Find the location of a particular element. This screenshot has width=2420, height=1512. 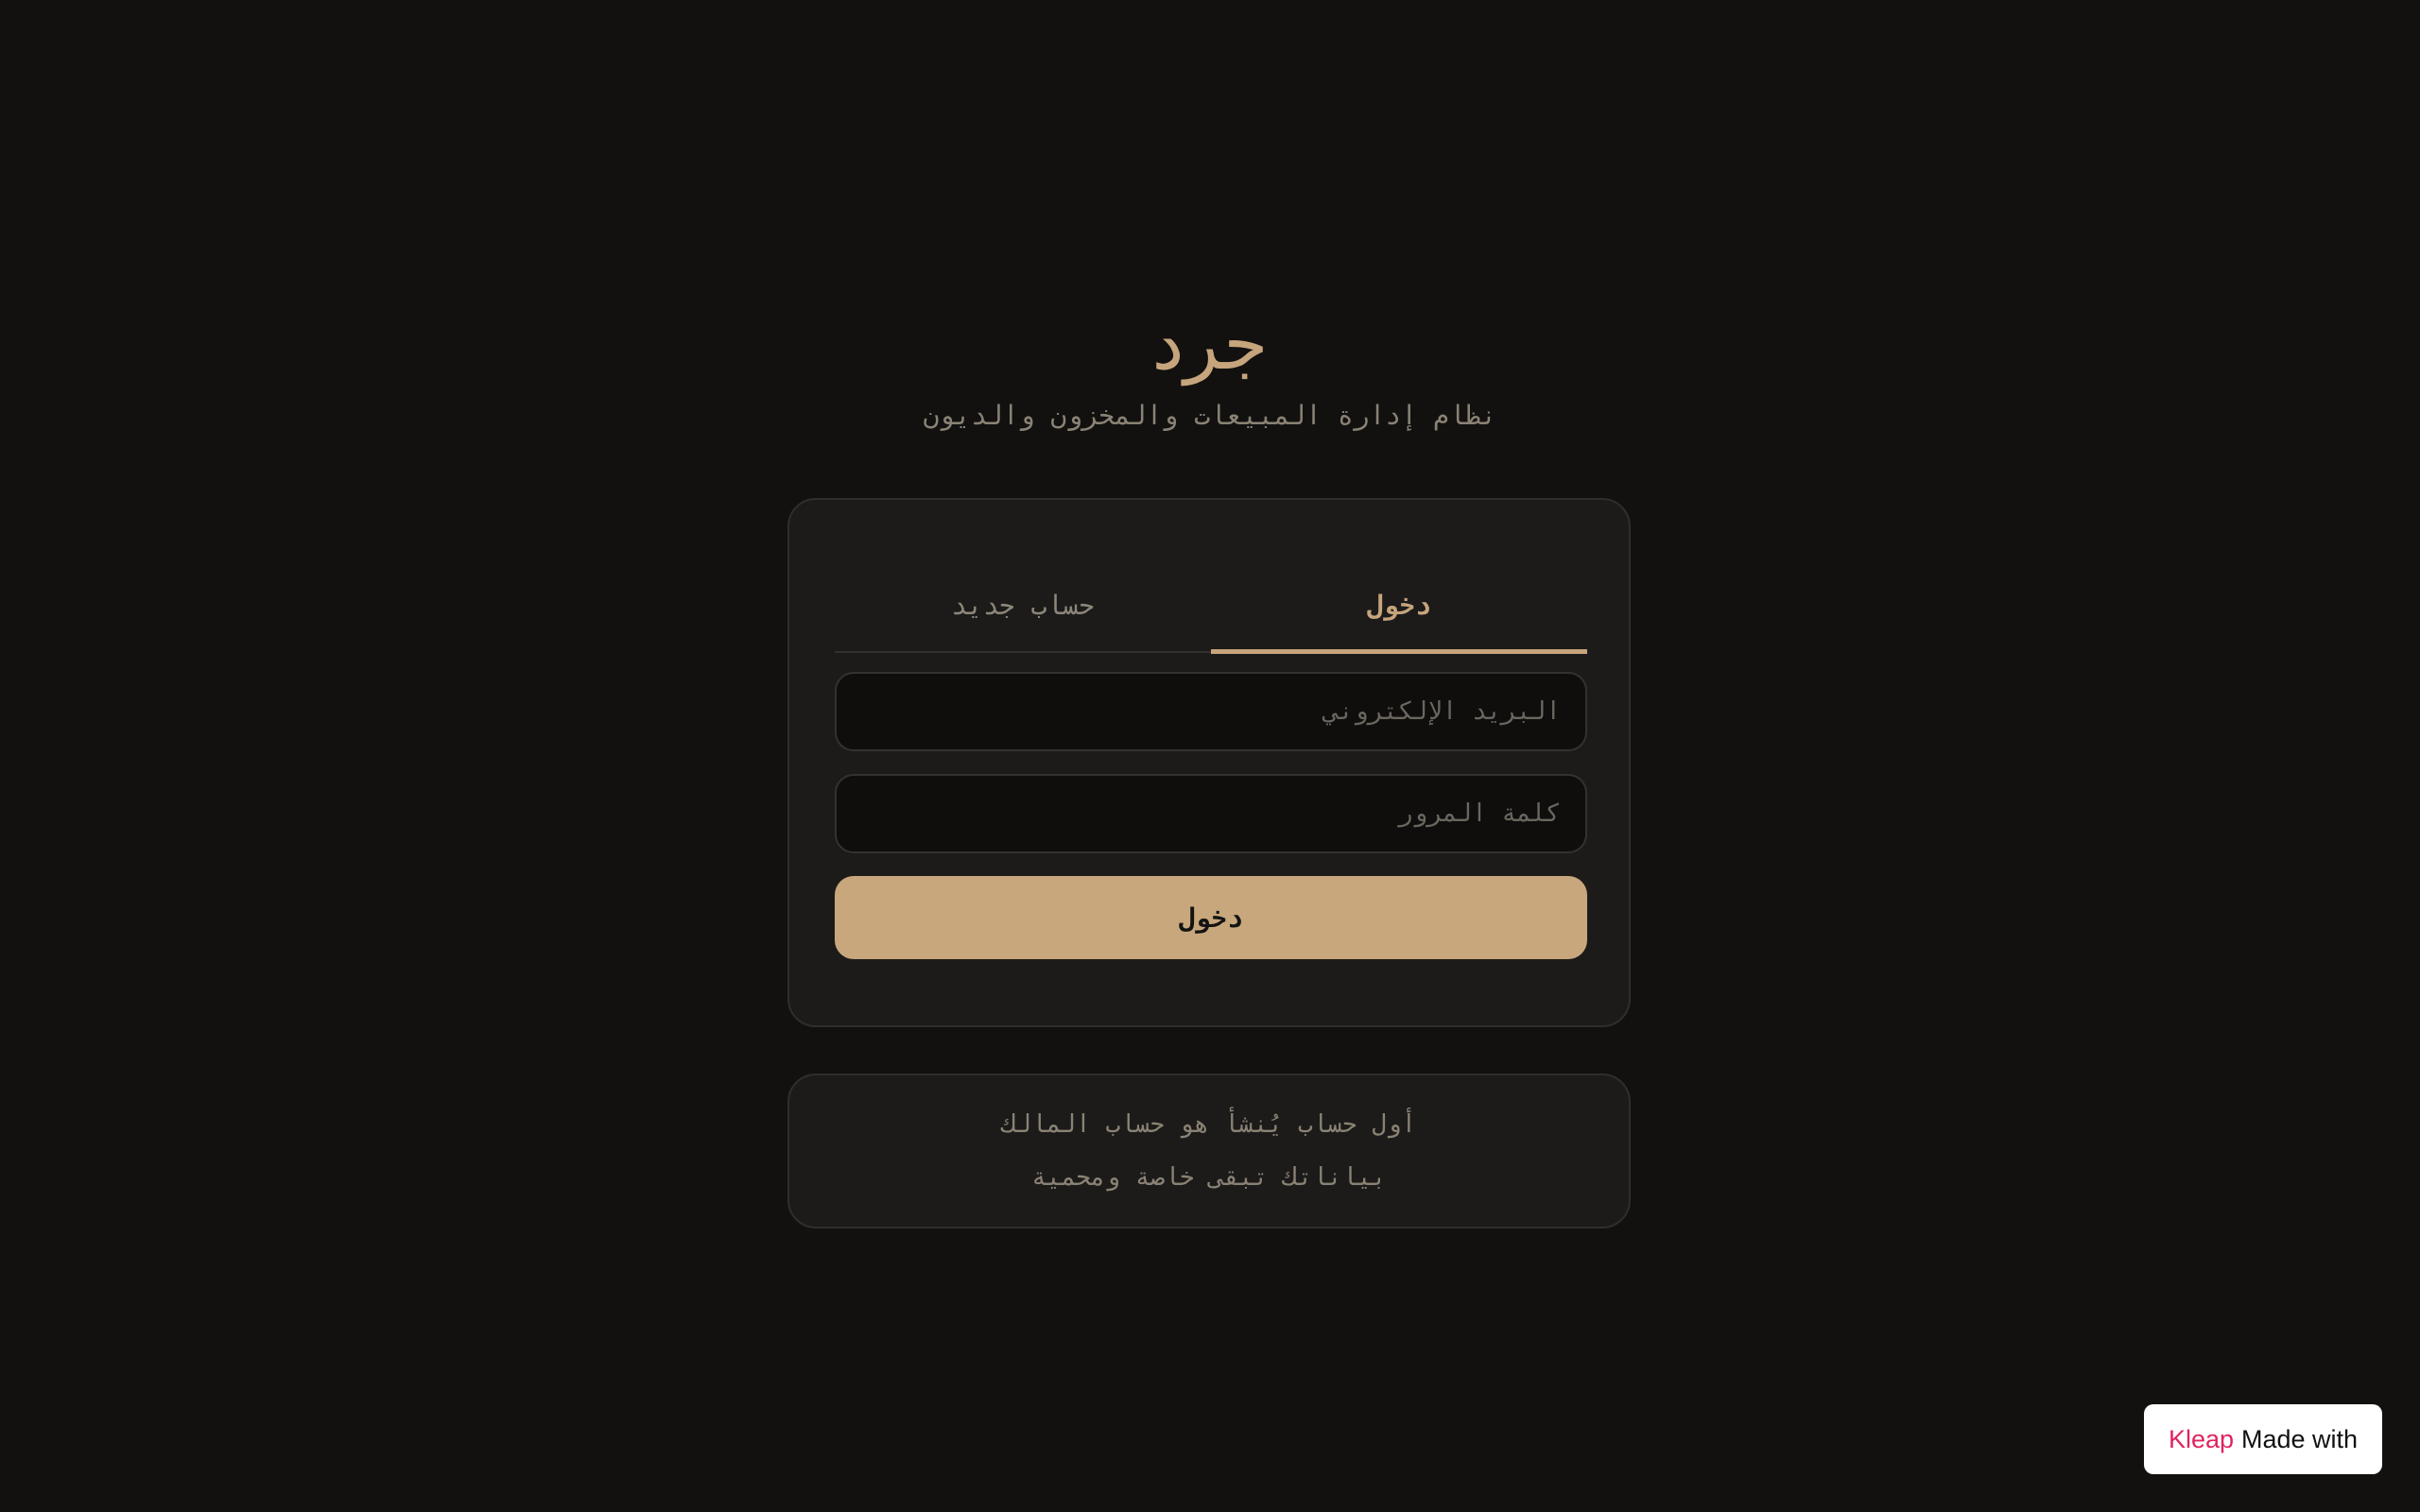

badge-brand: Kleap is located at coordinates (2201, 1438).